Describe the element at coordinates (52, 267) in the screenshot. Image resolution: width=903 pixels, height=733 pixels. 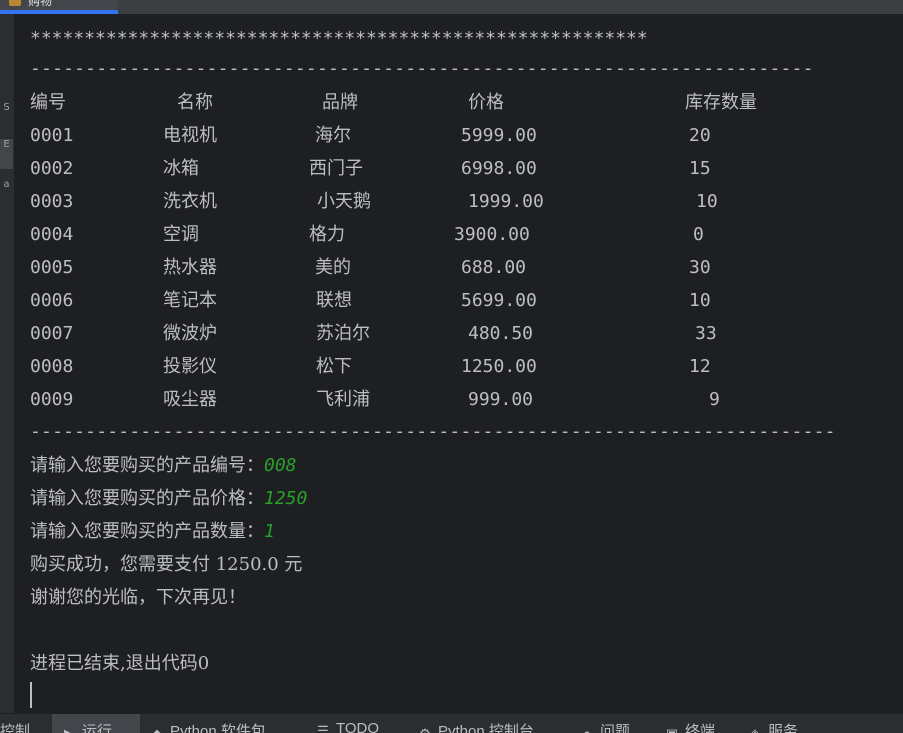
I see `cell-id: 0005` at that location.